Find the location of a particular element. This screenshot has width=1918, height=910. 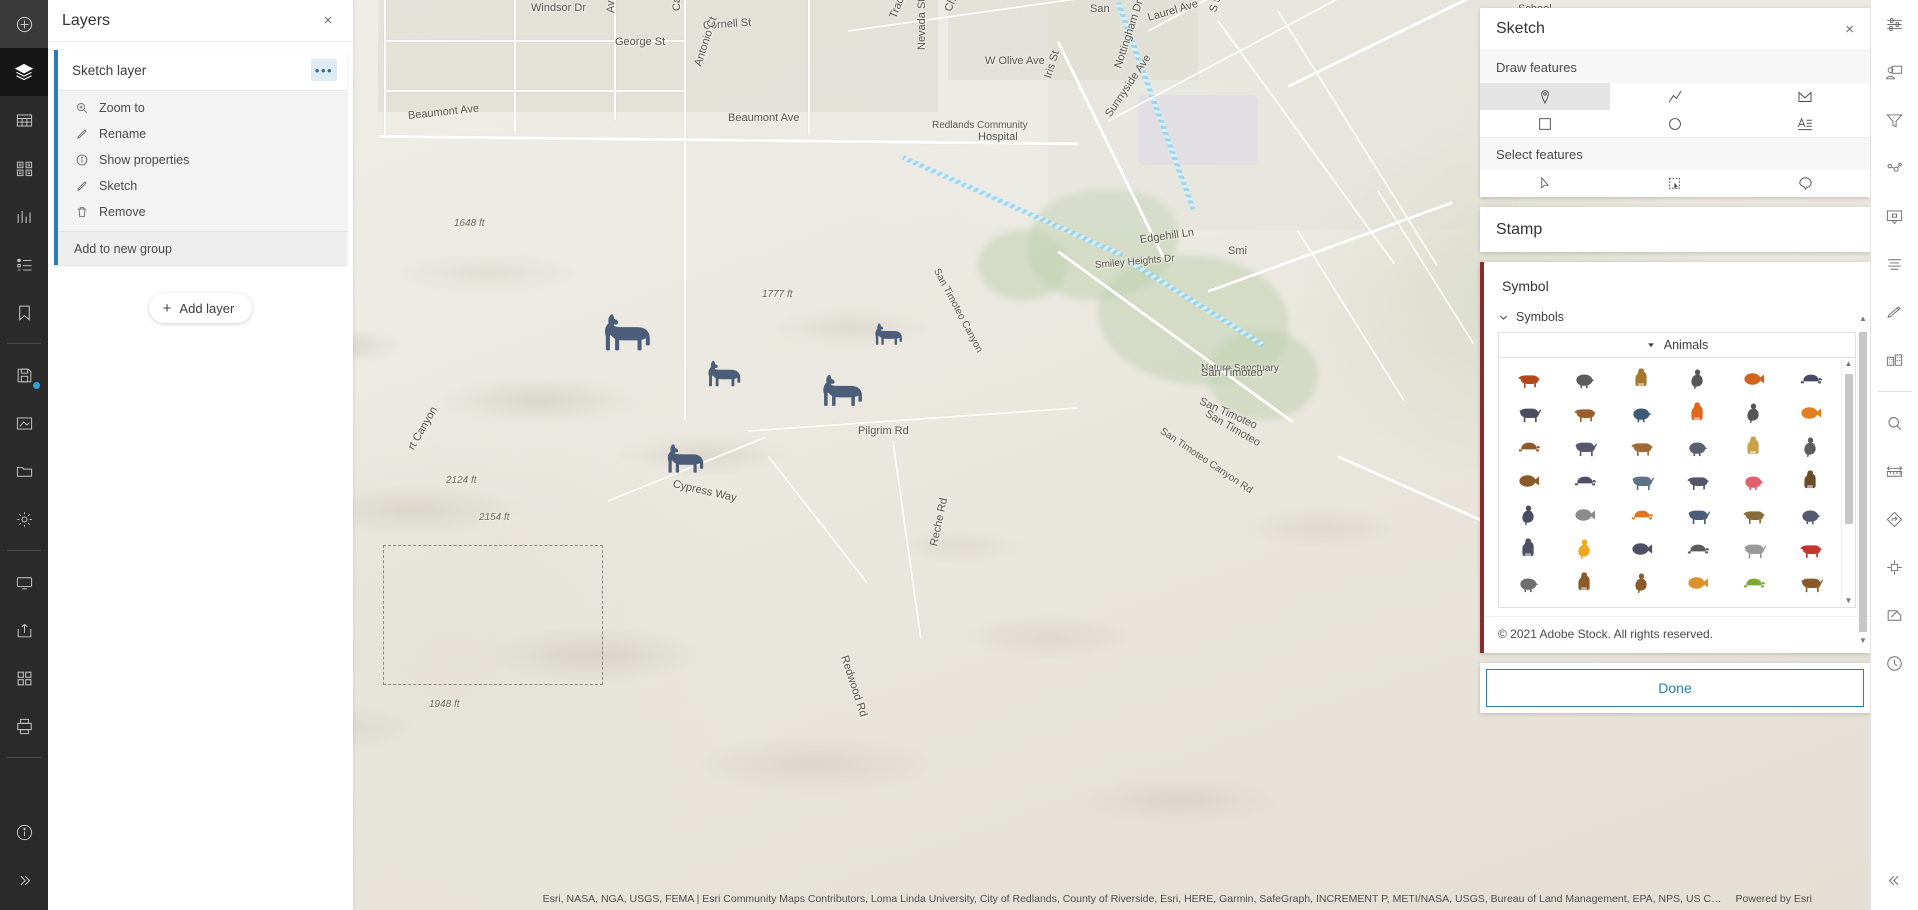

popup-icon is located at coordinates (1894, 216).